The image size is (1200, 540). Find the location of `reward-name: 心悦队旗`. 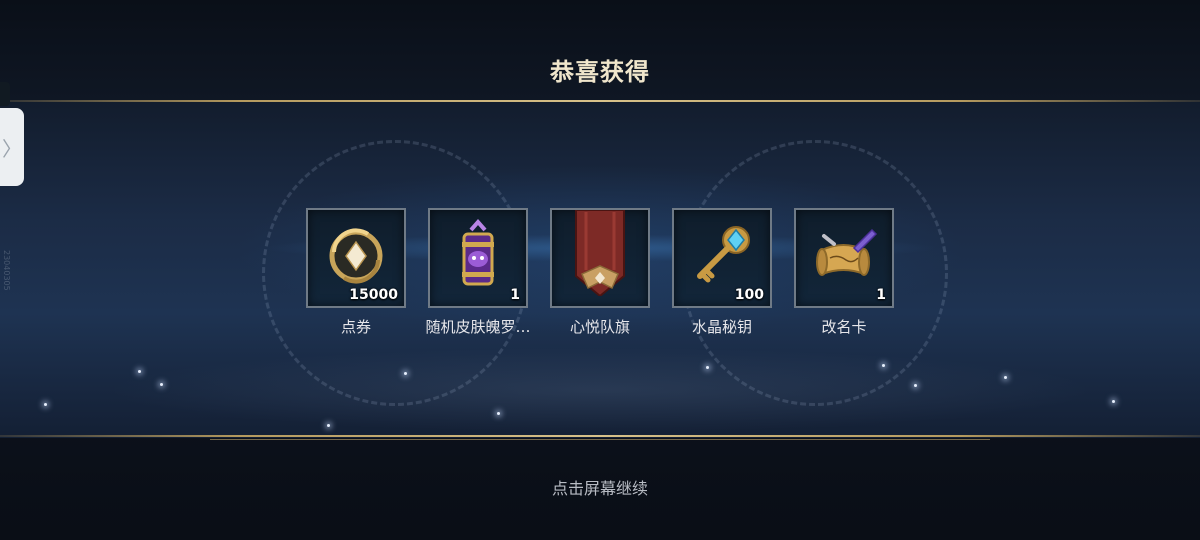

reward-name: 心悦队旗 is located at coordinates (599, 327).